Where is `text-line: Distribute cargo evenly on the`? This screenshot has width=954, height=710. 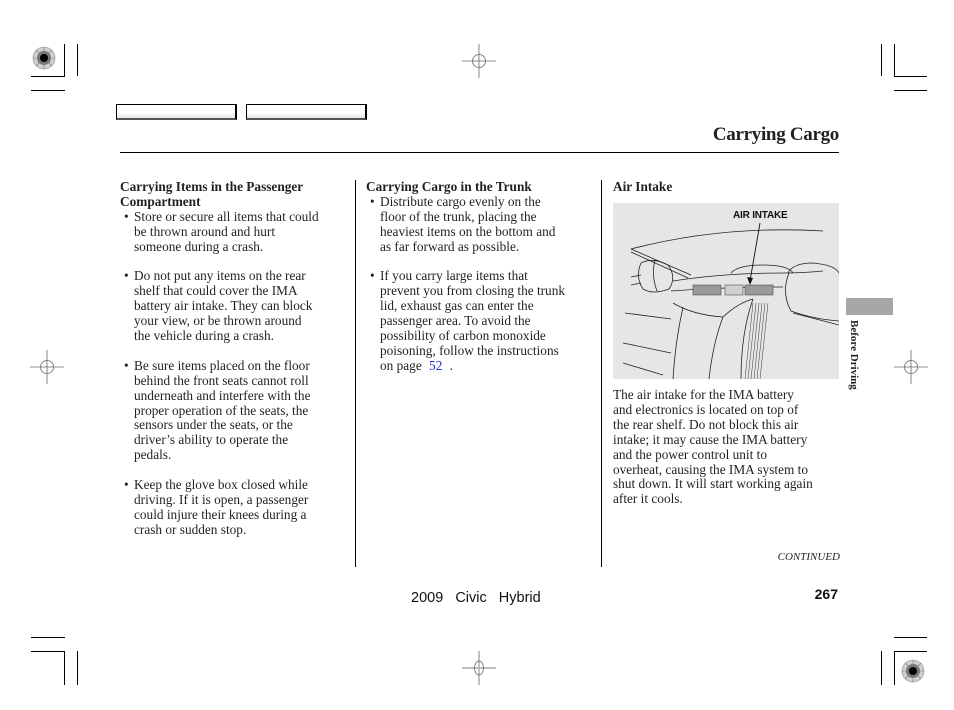 text-line: Distribute cargo evenly on the is located at coordinates (460, 201).